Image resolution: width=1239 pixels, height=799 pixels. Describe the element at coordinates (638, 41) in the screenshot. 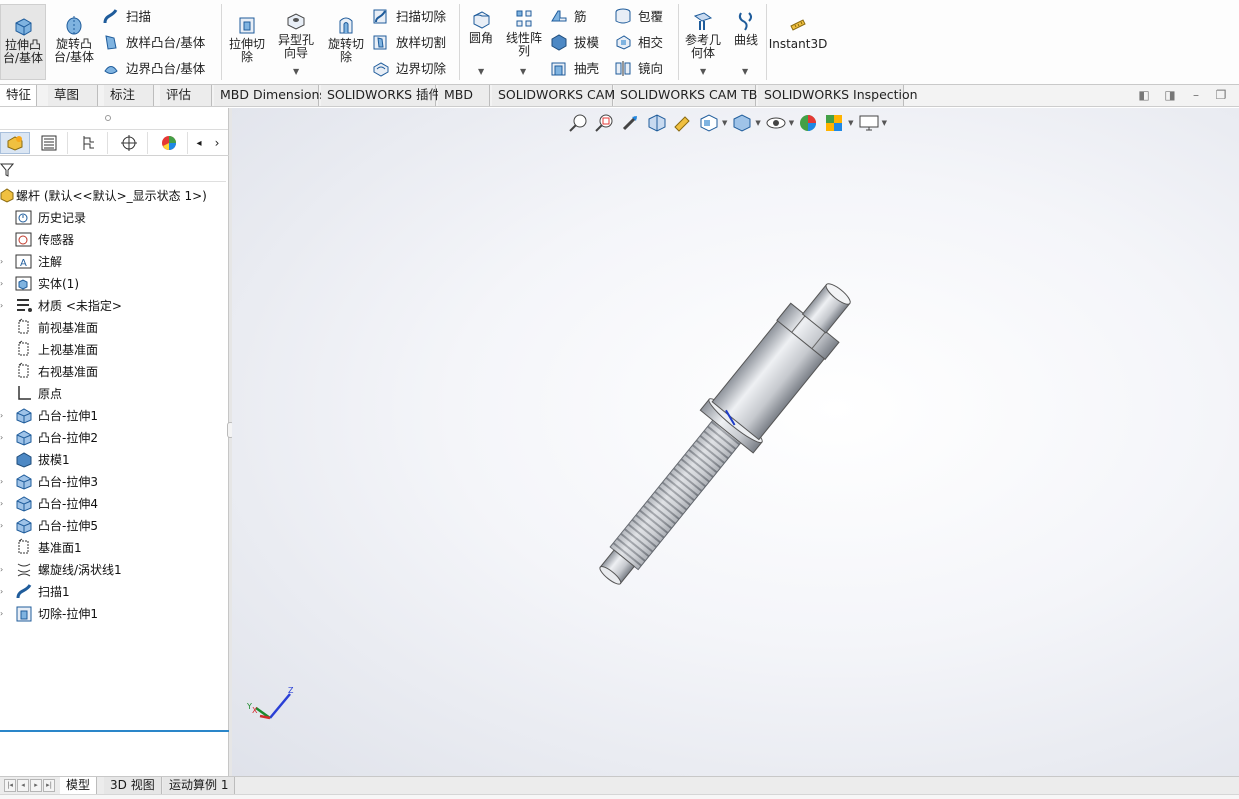

I see `intersect-button: 相交` at that location.